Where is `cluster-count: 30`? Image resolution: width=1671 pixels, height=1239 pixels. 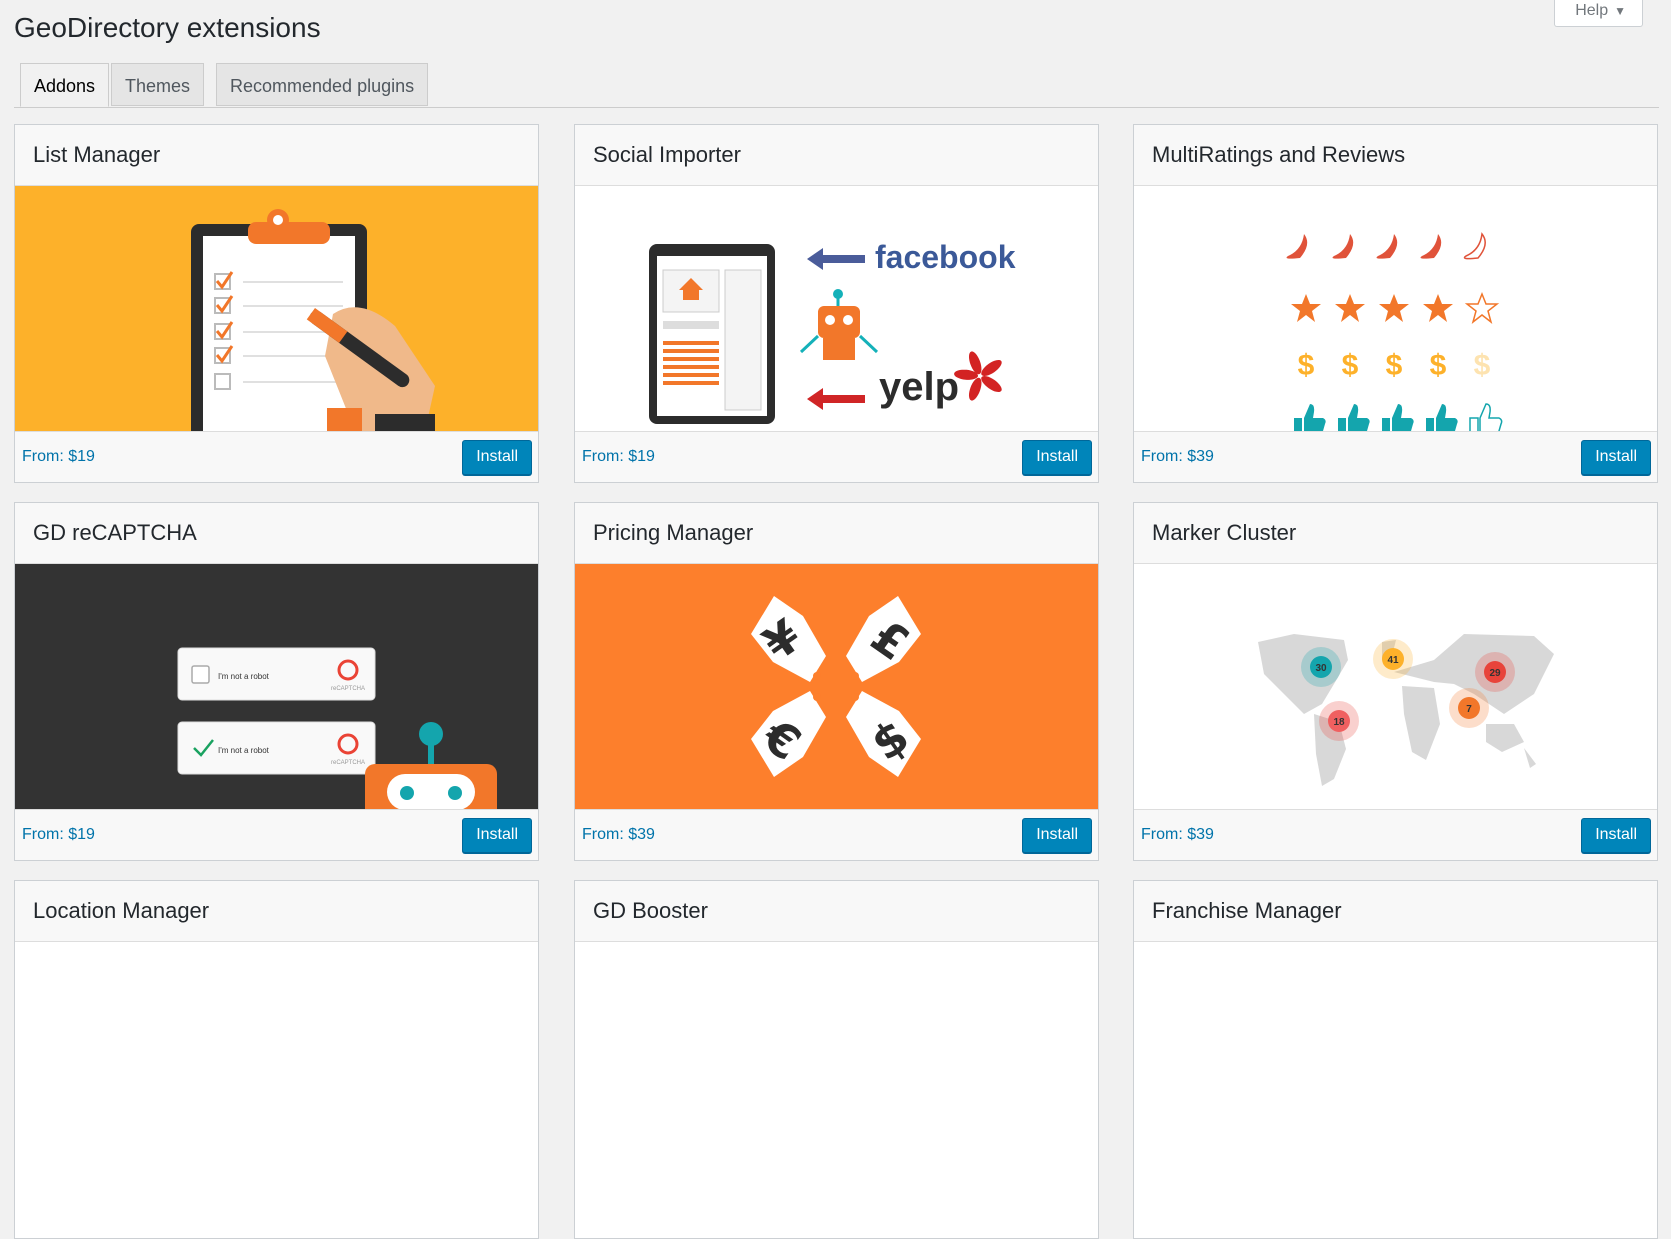 cluster-count: 30 is located at coordinates (1321, 668).